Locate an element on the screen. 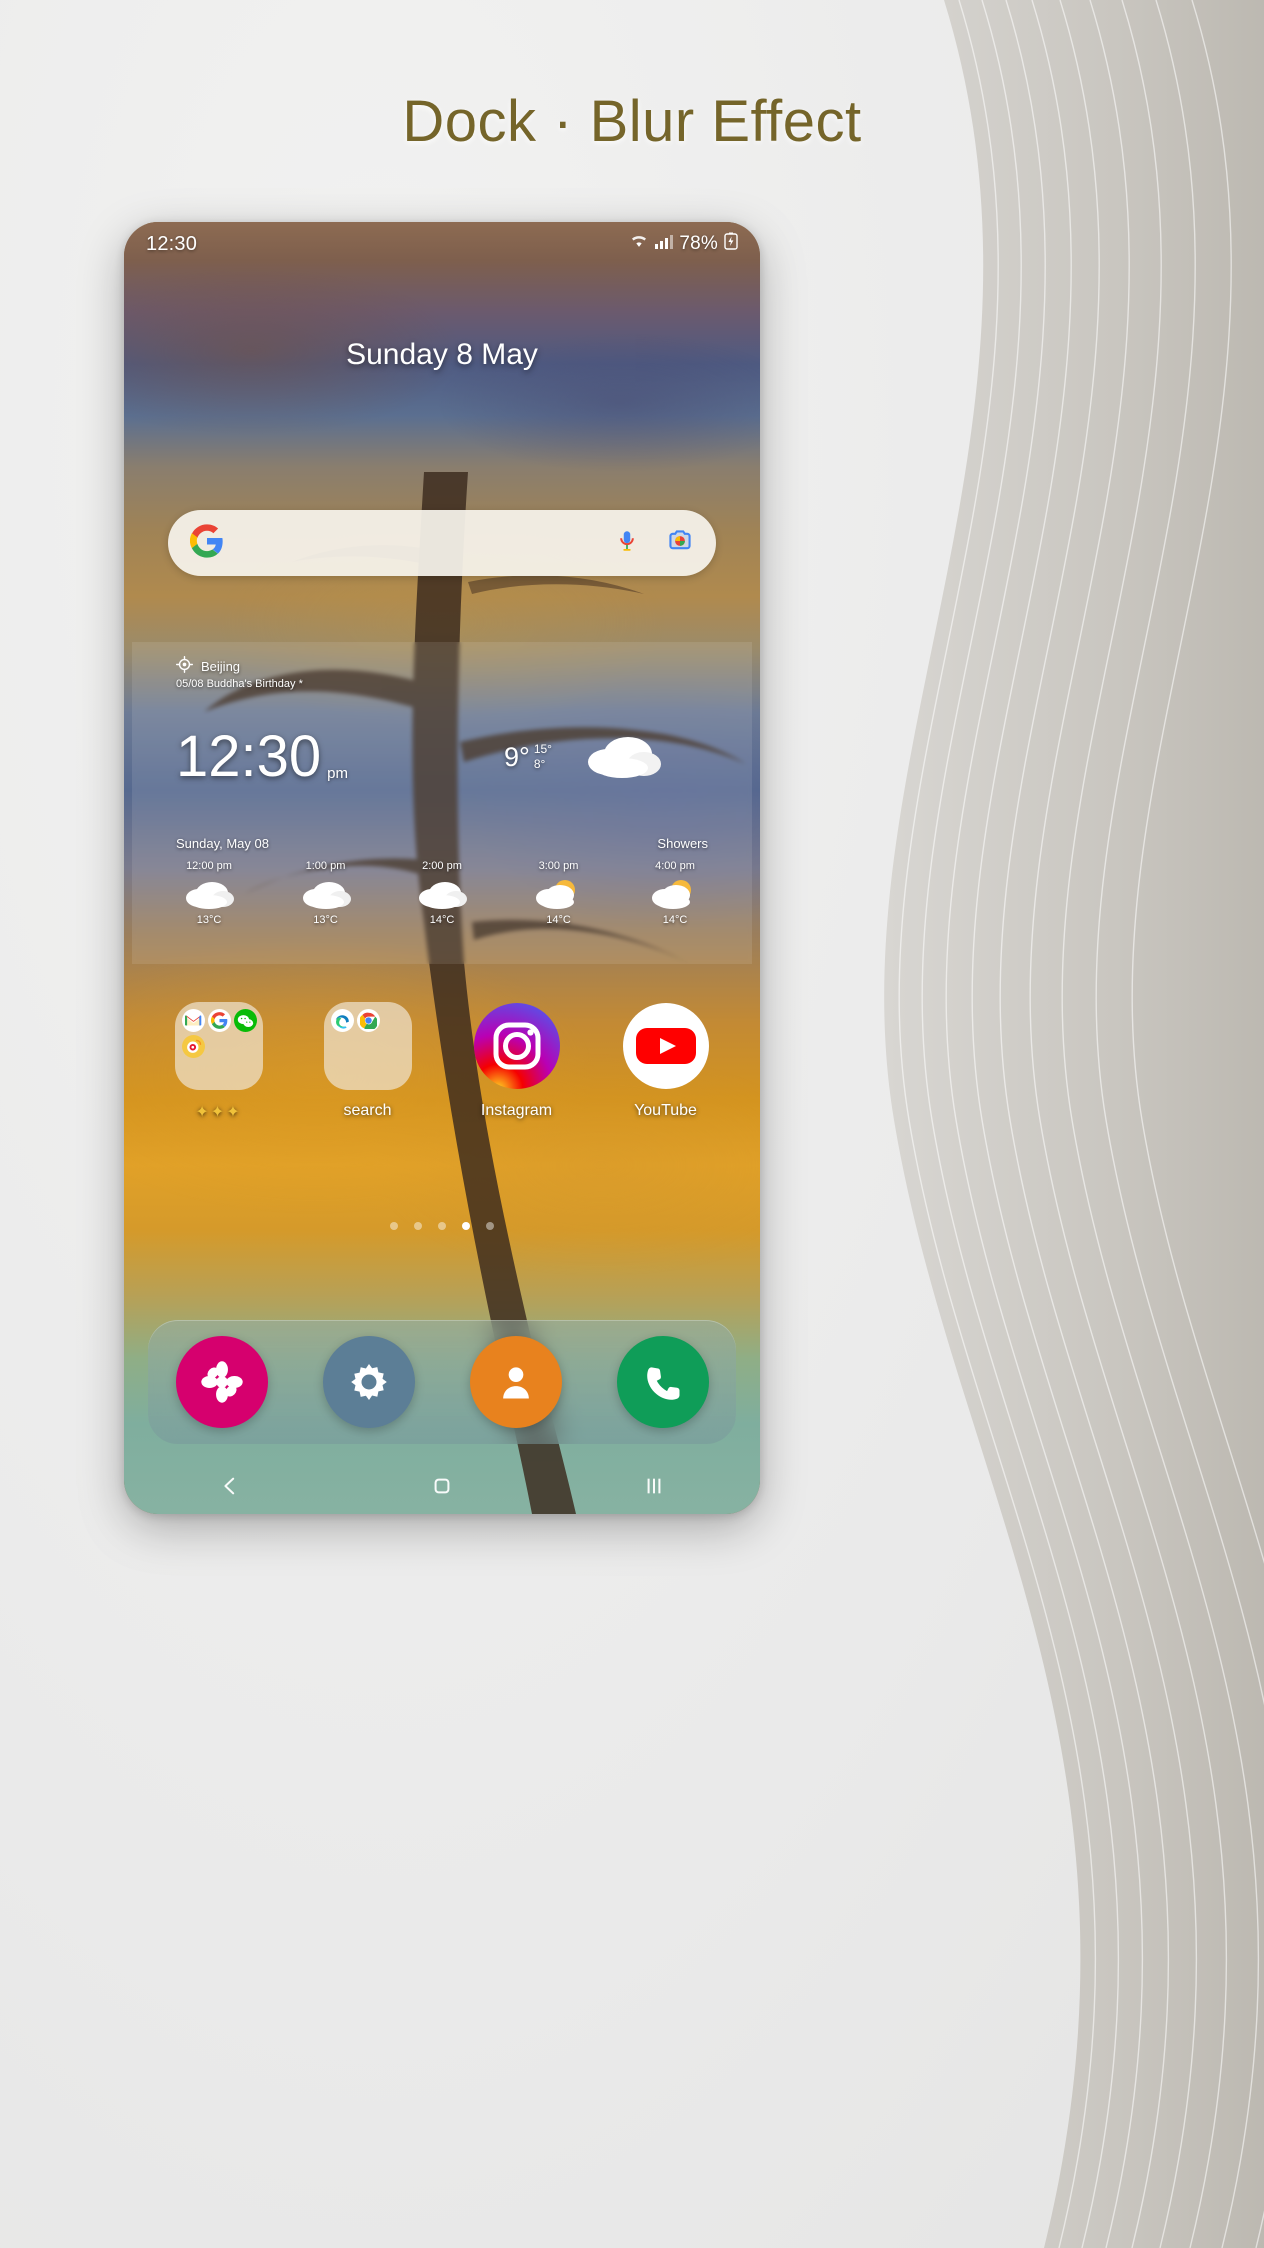  widget-location-label: Beijing is located at coordinates (221, 666).